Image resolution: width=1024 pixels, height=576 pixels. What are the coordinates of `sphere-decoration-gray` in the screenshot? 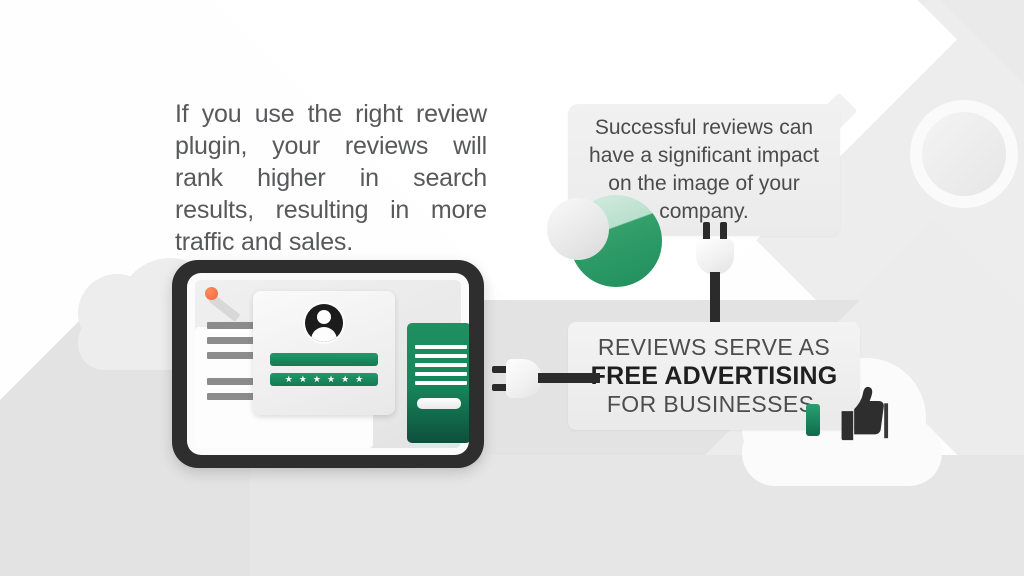 It's located at (578, 229).